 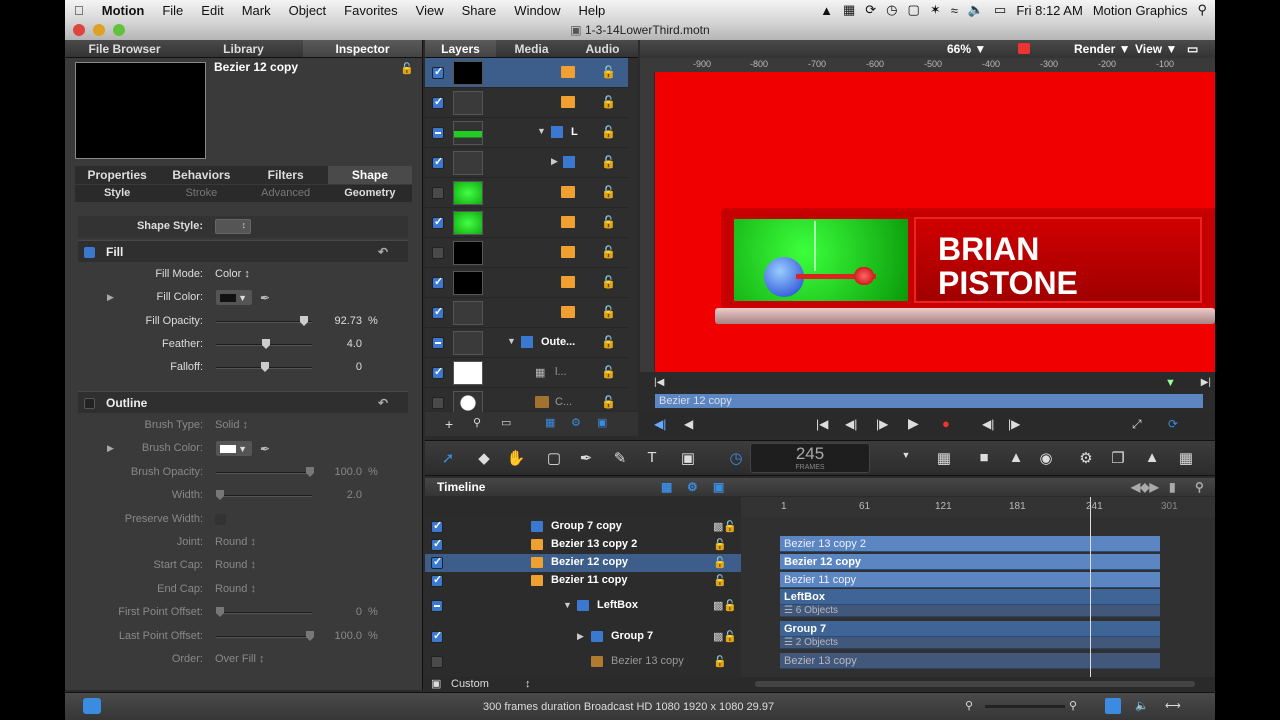 What do you see at coordinates (554, 459) in the screenshot?
I see `rectangle-tool-icon: ▢` at bounding box center [554, 459].